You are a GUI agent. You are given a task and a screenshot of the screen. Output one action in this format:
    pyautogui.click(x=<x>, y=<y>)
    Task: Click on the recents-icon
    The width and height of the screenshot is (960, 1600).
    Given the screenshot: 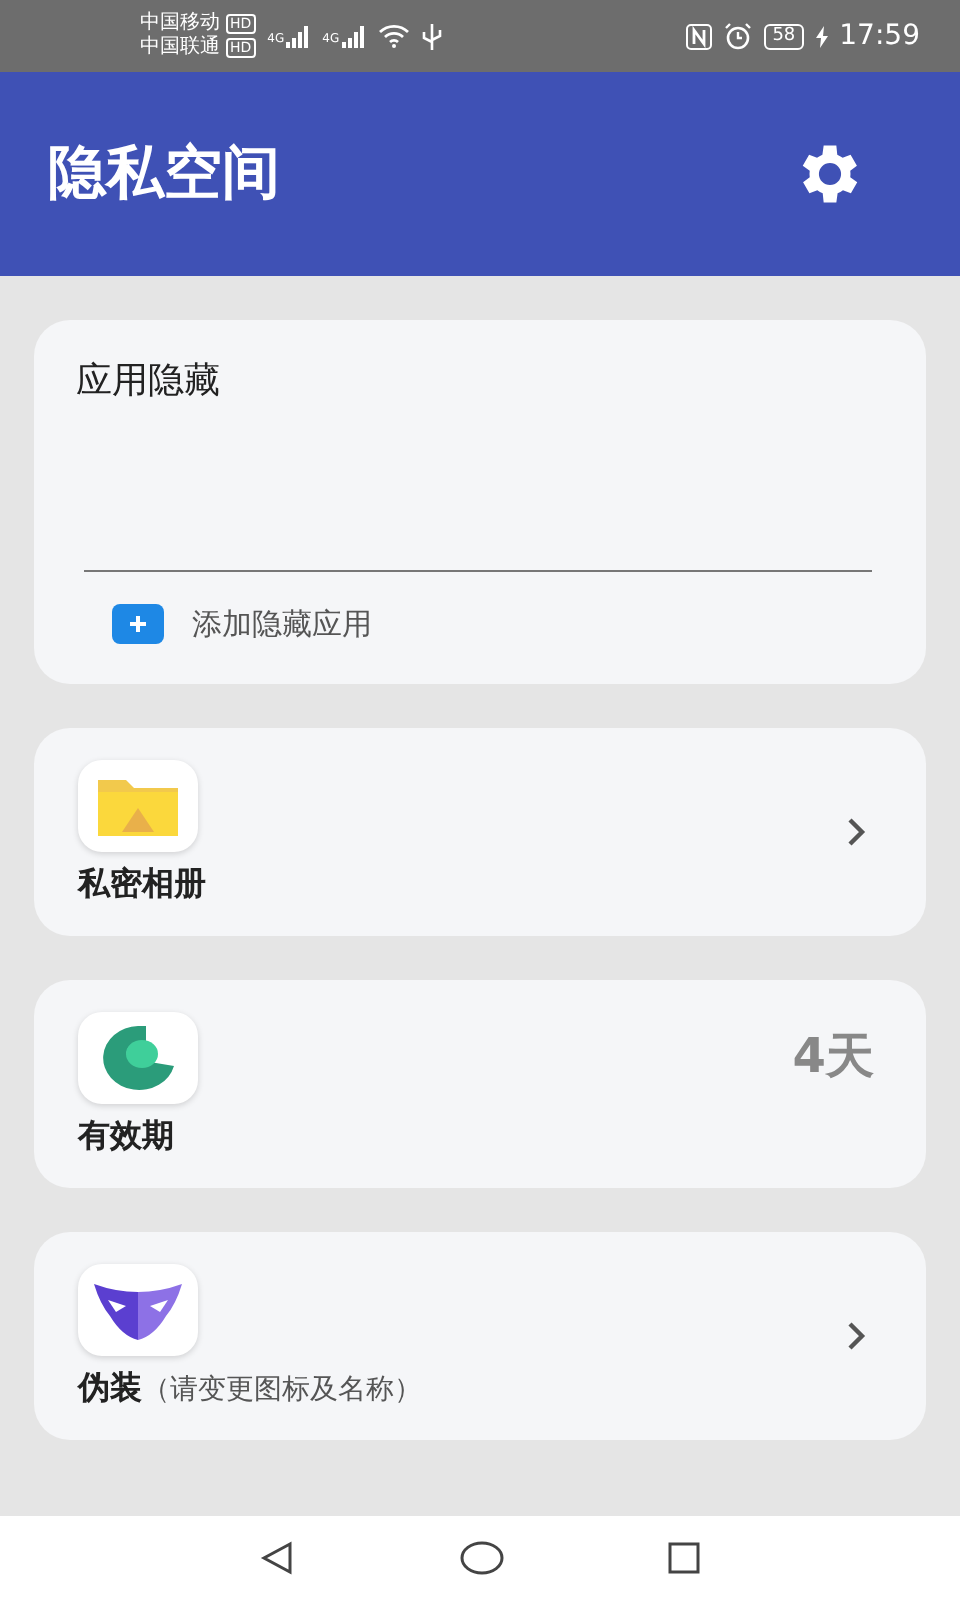 What is the action you would take?
    pyautogui.click(x=684, y=1558)
    